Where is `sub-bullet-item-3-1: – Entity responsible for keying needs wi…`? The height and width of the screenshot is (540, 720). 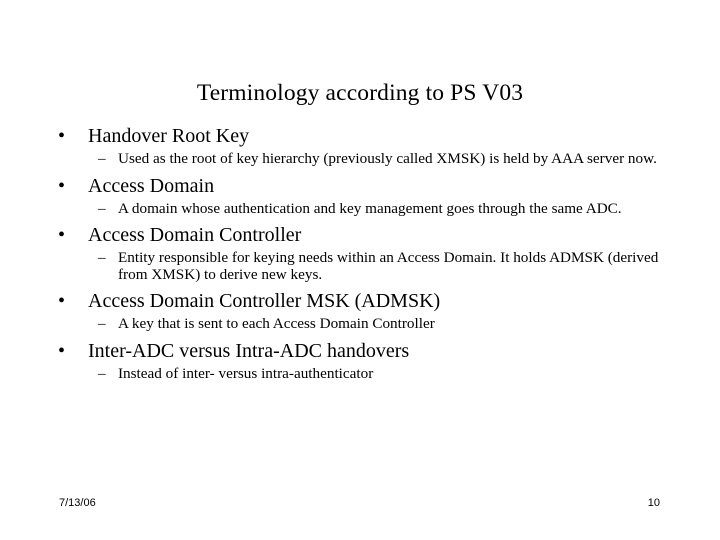 sub-bullet-item-3-1: – Entity responsible for keying needs wi… is located at coordinates (381, 266).